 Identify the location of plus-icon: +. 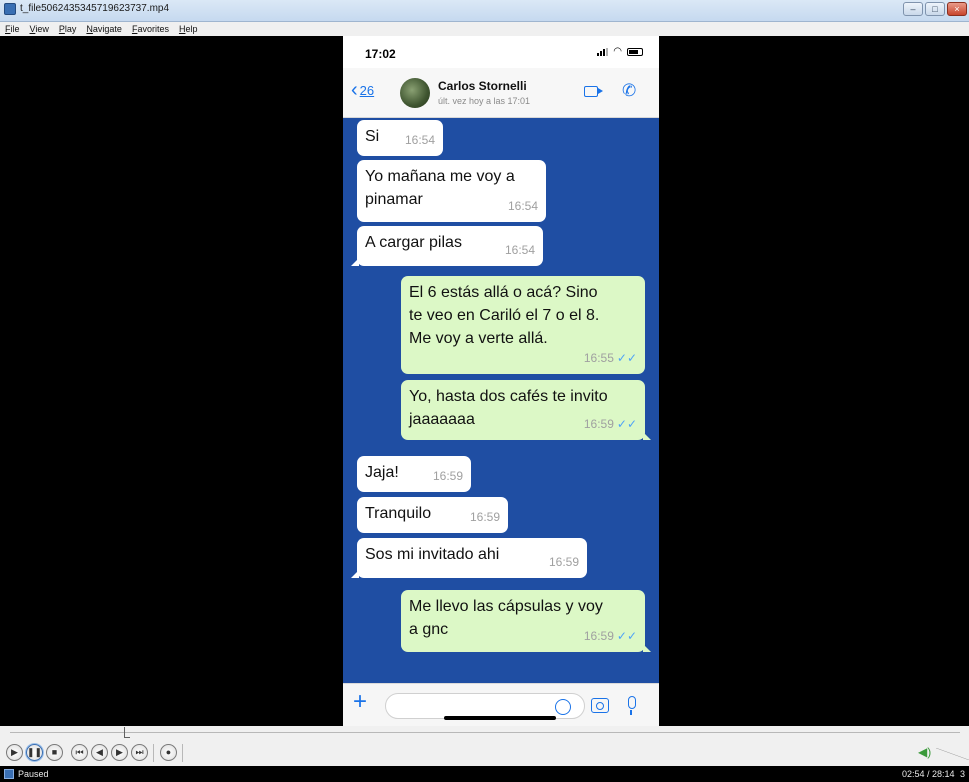
(360, 702).